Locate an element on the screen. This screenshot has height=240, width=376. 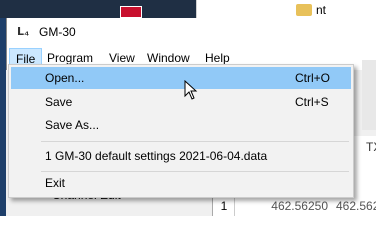
scrollbar is located at coordinates (369, 95).